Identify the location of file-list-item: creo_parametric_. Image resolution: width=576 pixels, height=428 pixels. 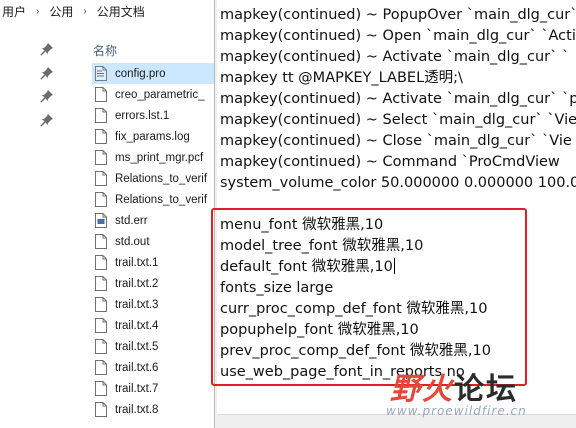
(154, 94).